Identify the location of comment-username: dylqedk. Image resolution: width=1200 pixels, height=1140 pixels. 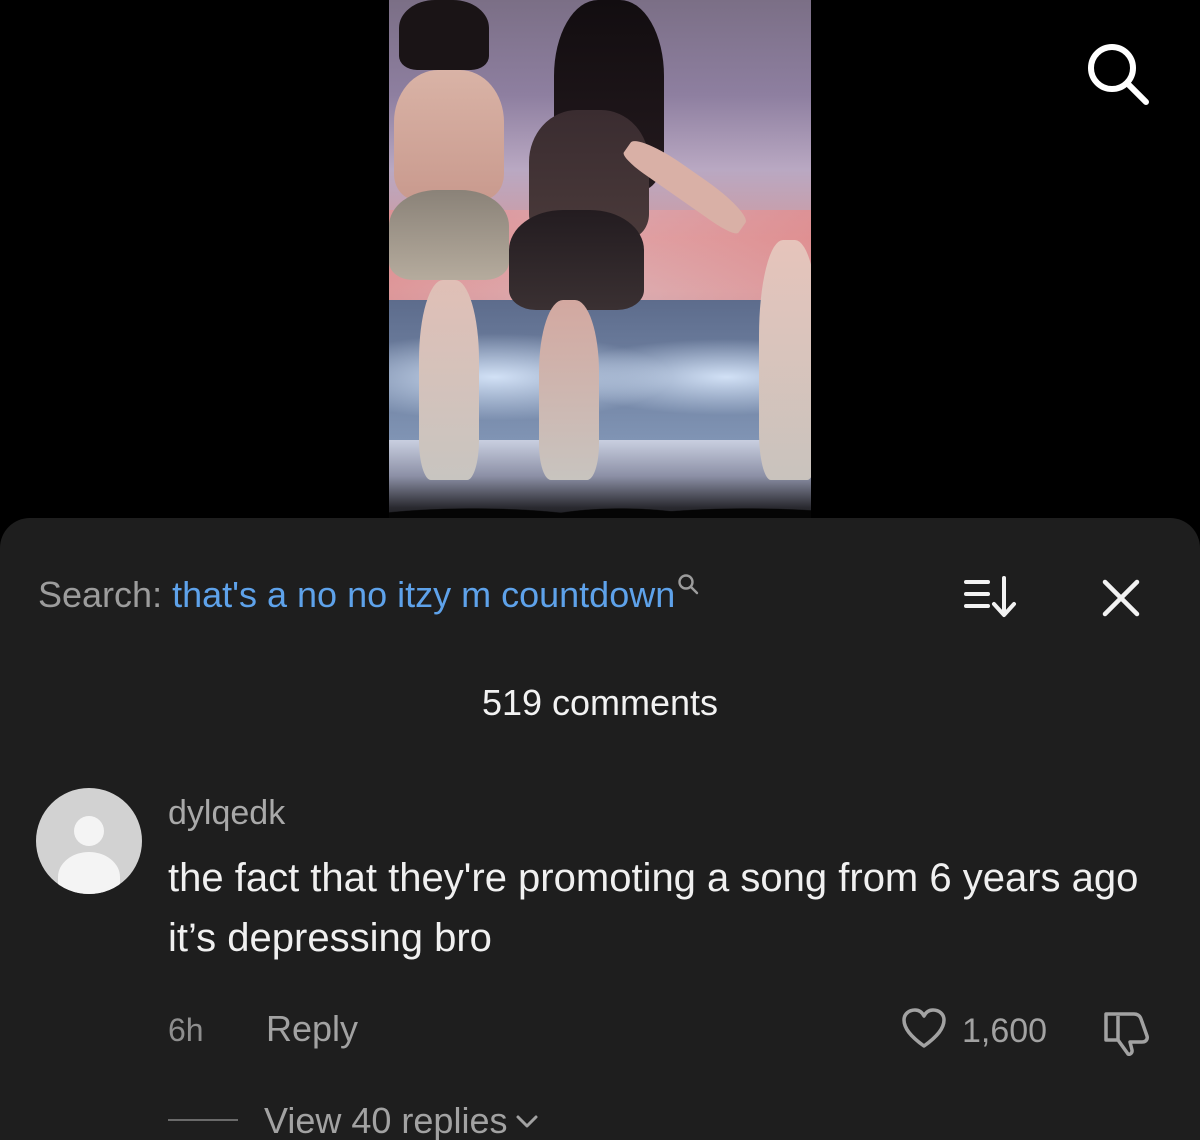
(226, 813).